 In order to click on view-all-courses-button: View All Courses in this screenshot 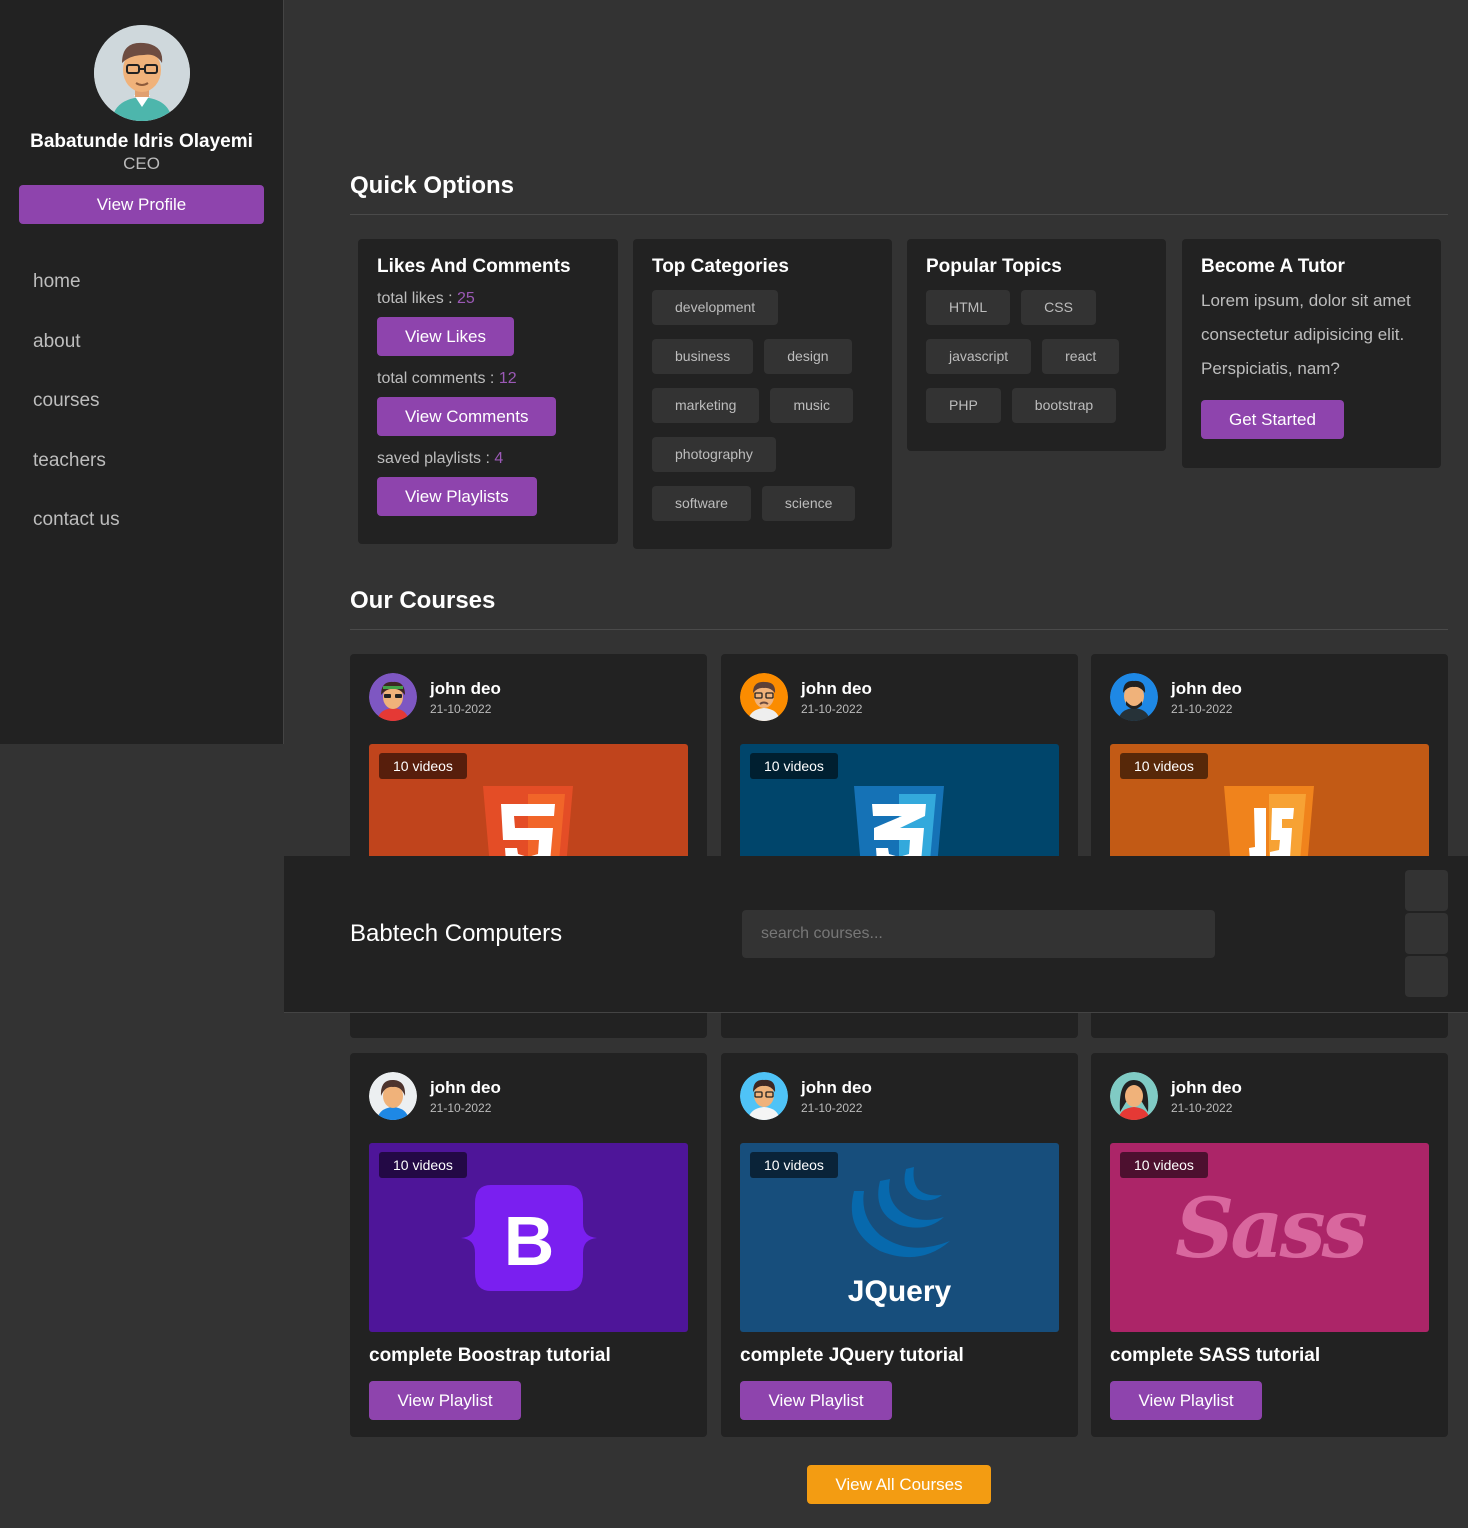, I will do `click(899, 1484)`.